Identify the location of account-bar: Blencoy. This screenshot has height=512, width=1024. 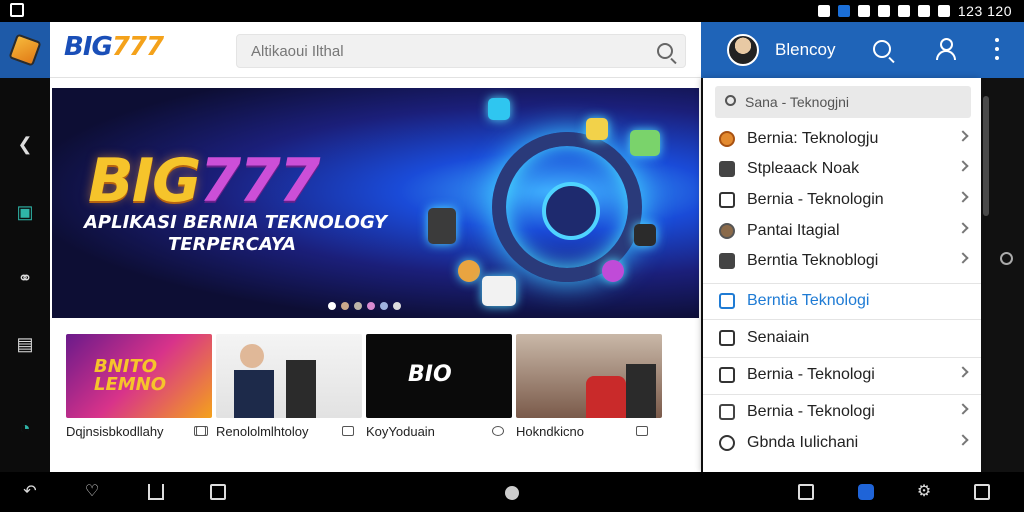
(862, 50).